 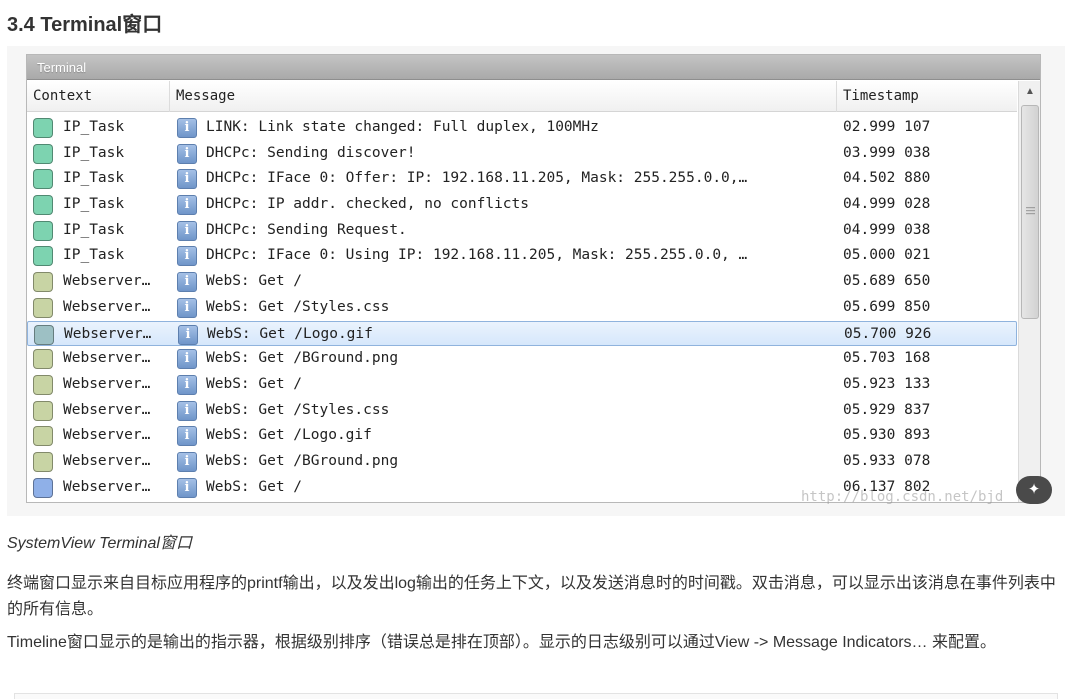 I want to click on vertical-scrollbar: ▲ — — —, so click(x=1029, y=291).